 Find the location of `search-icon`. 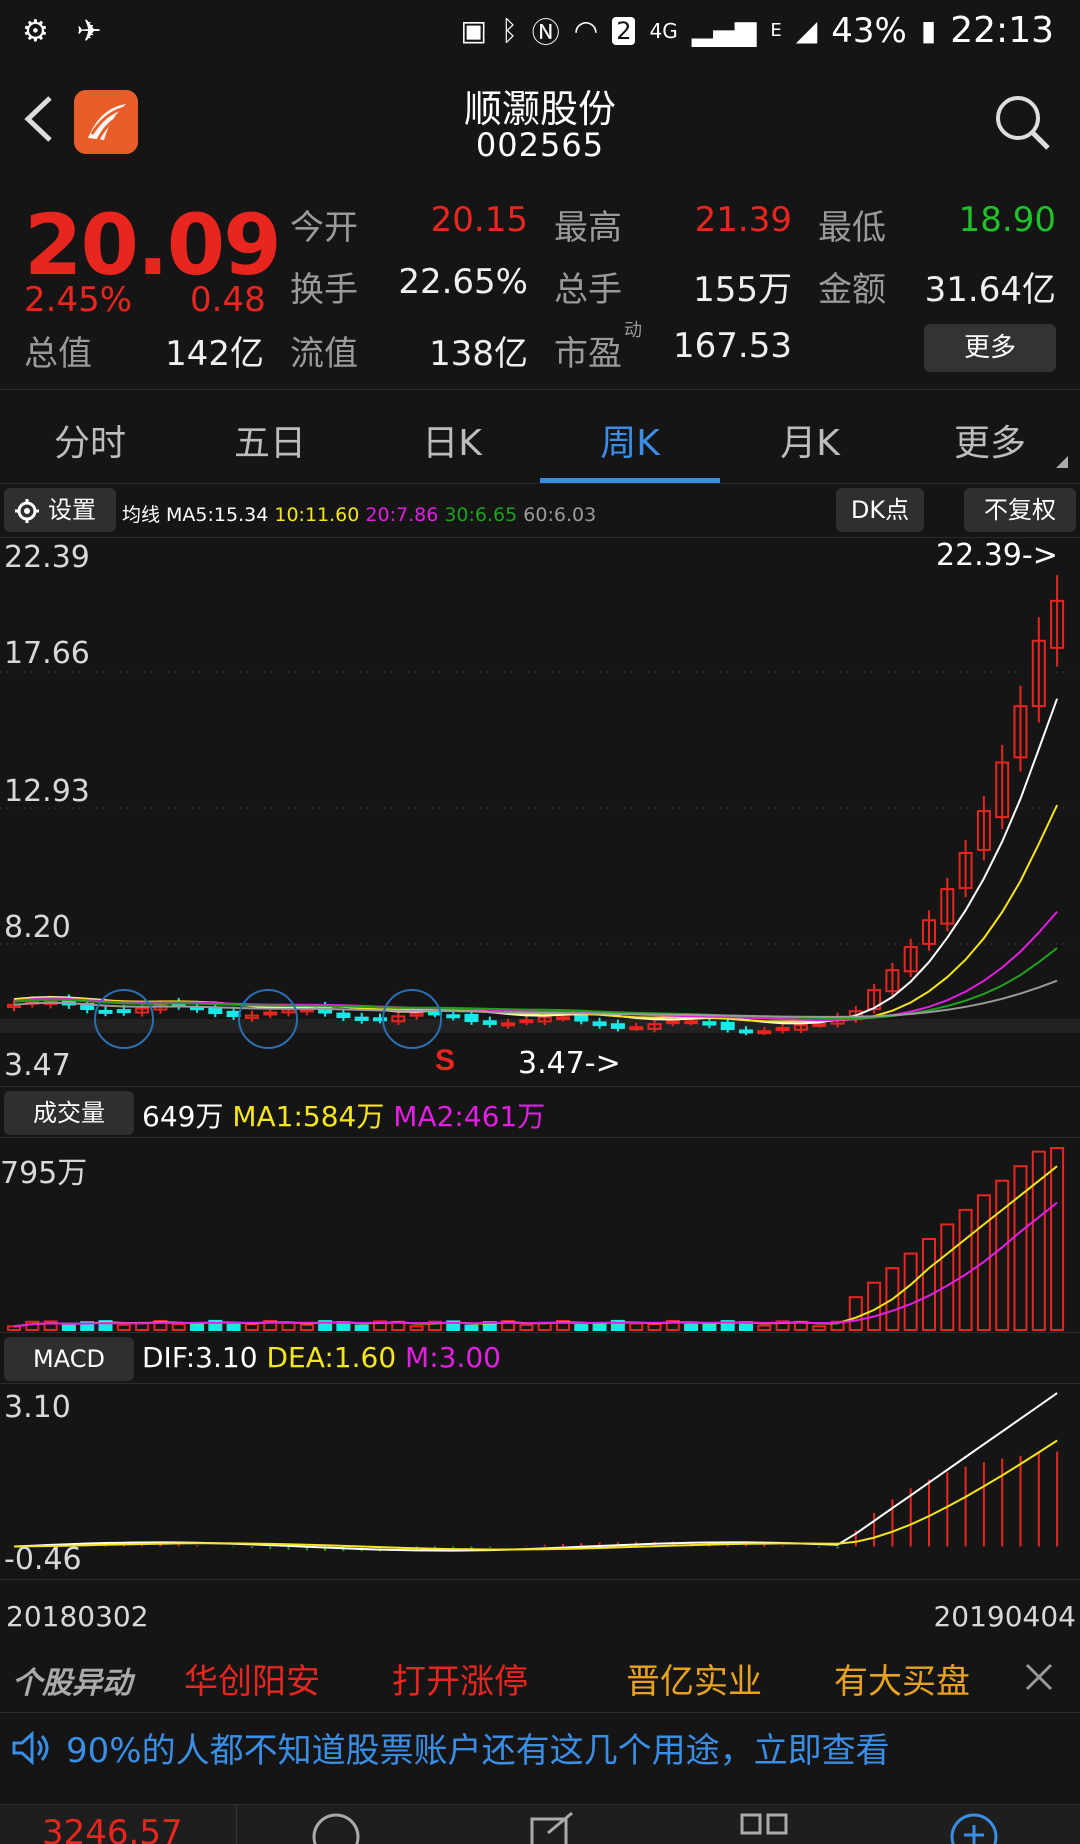

search-icon is located at coordinates (1022, 122).